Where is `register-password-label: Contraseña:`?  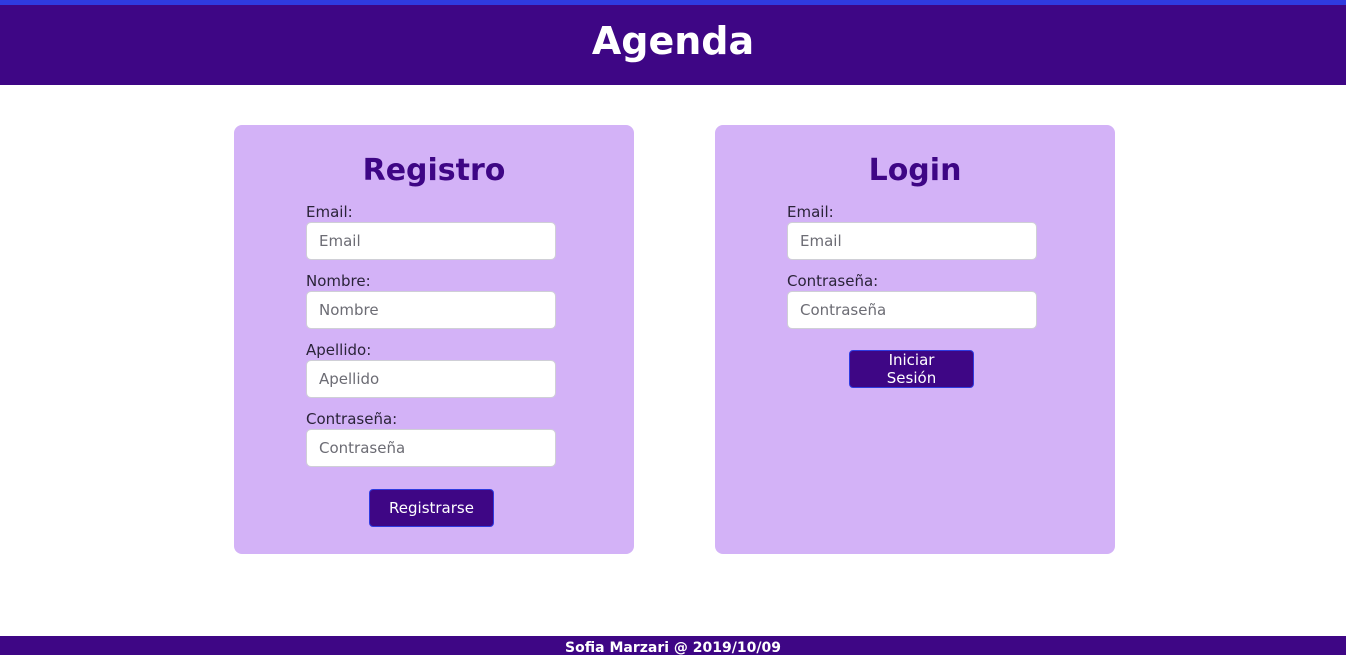 register-password-label: Contraseña: is located at coordinates (352, 419).